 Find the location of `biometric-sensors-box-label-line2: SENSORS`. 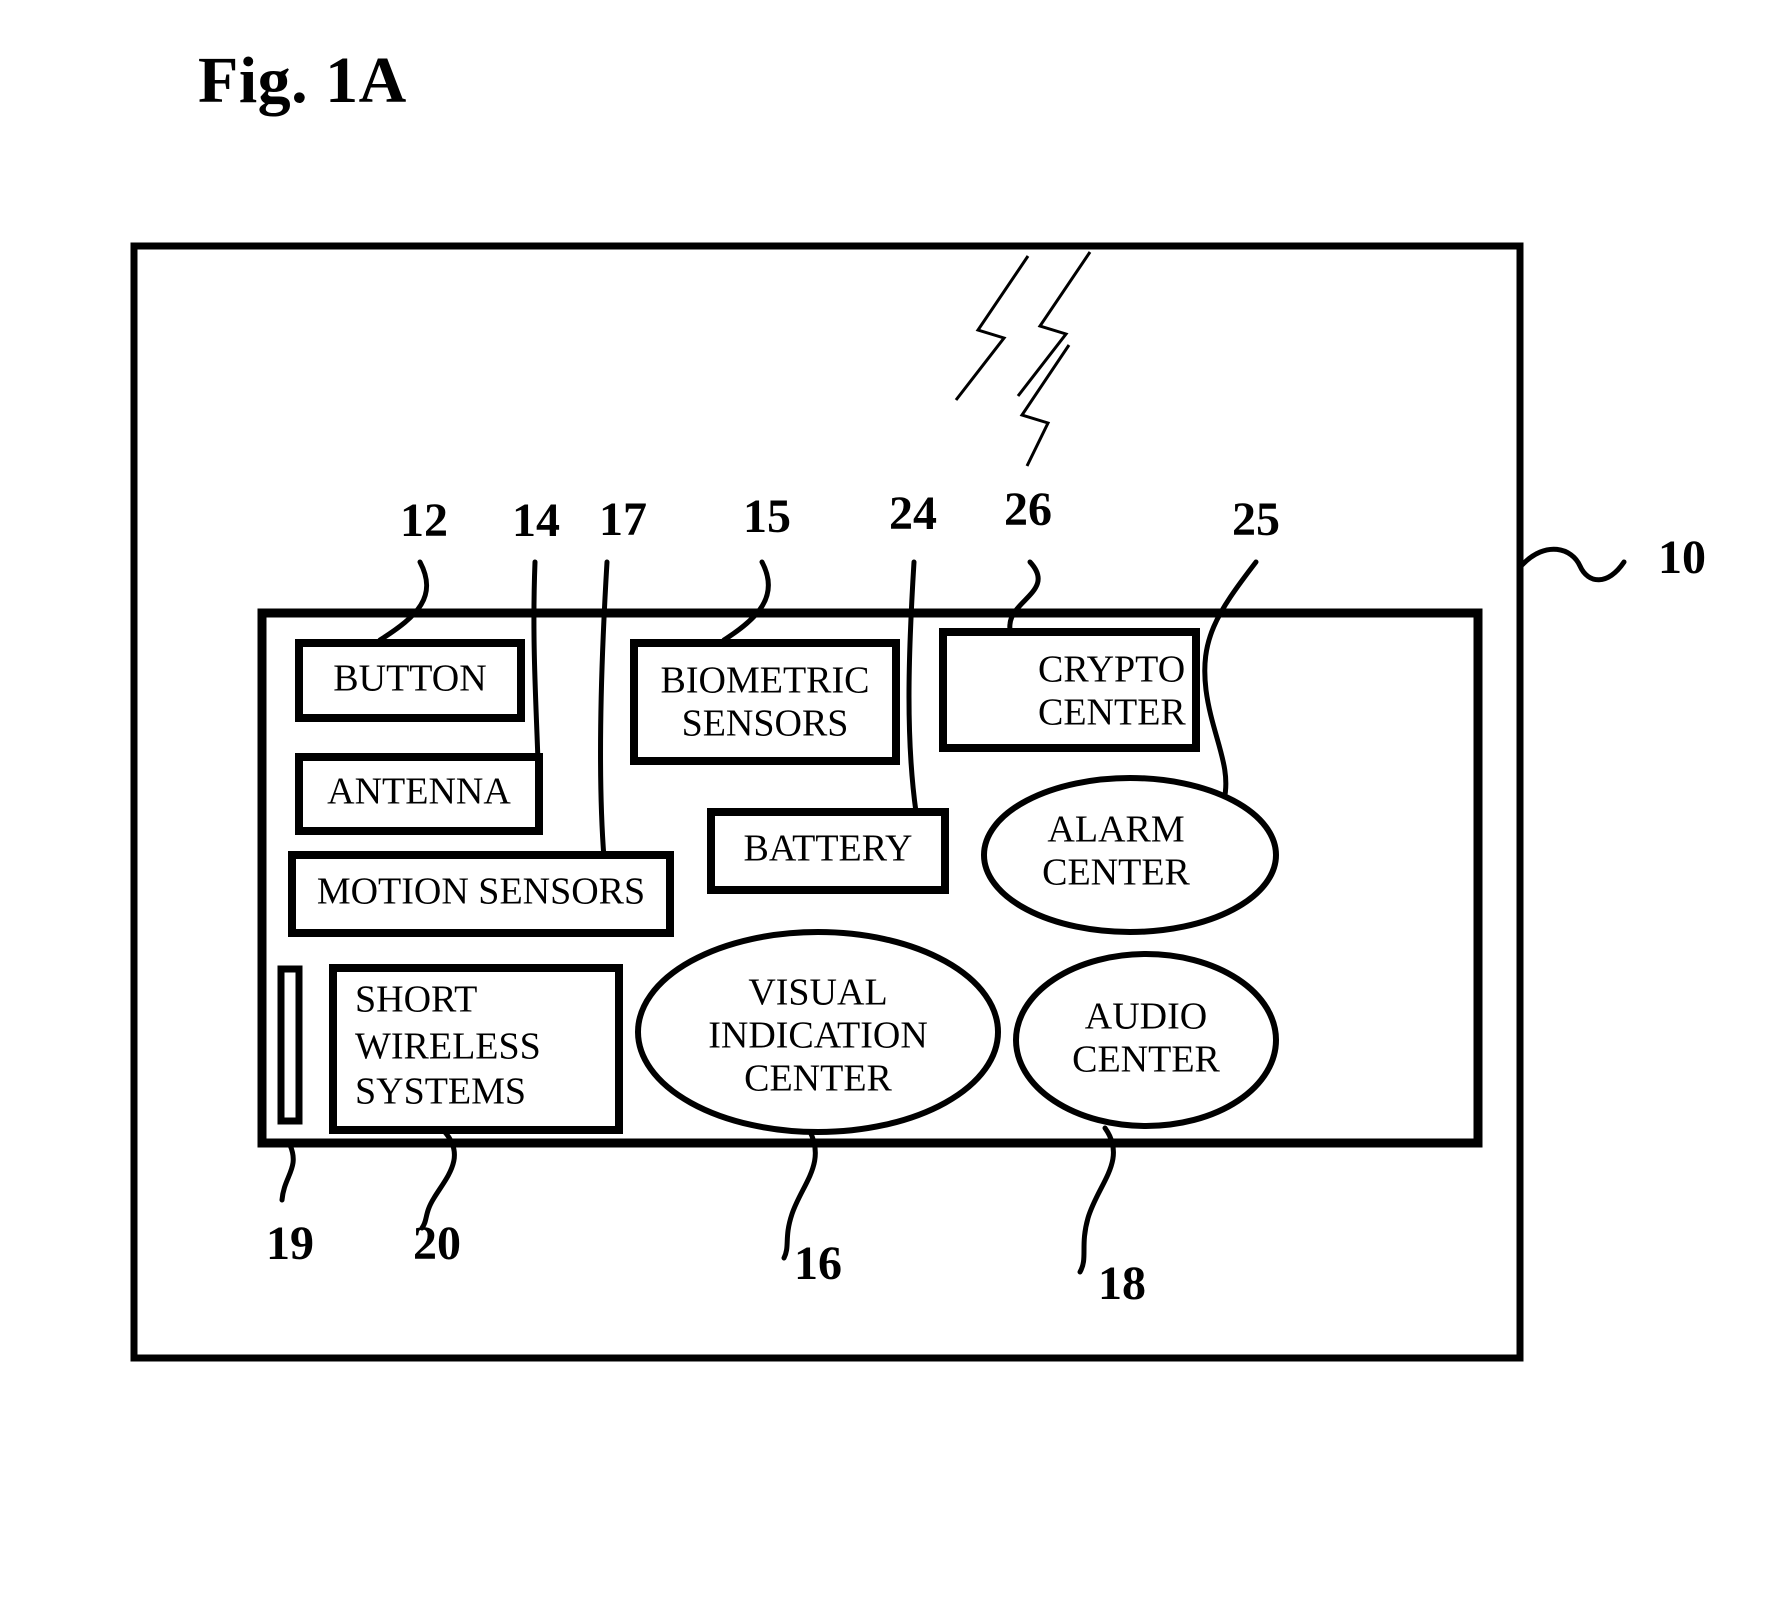

biometric-sensors-box-label-line2: SENSORS is located at coordinates (765, 724).